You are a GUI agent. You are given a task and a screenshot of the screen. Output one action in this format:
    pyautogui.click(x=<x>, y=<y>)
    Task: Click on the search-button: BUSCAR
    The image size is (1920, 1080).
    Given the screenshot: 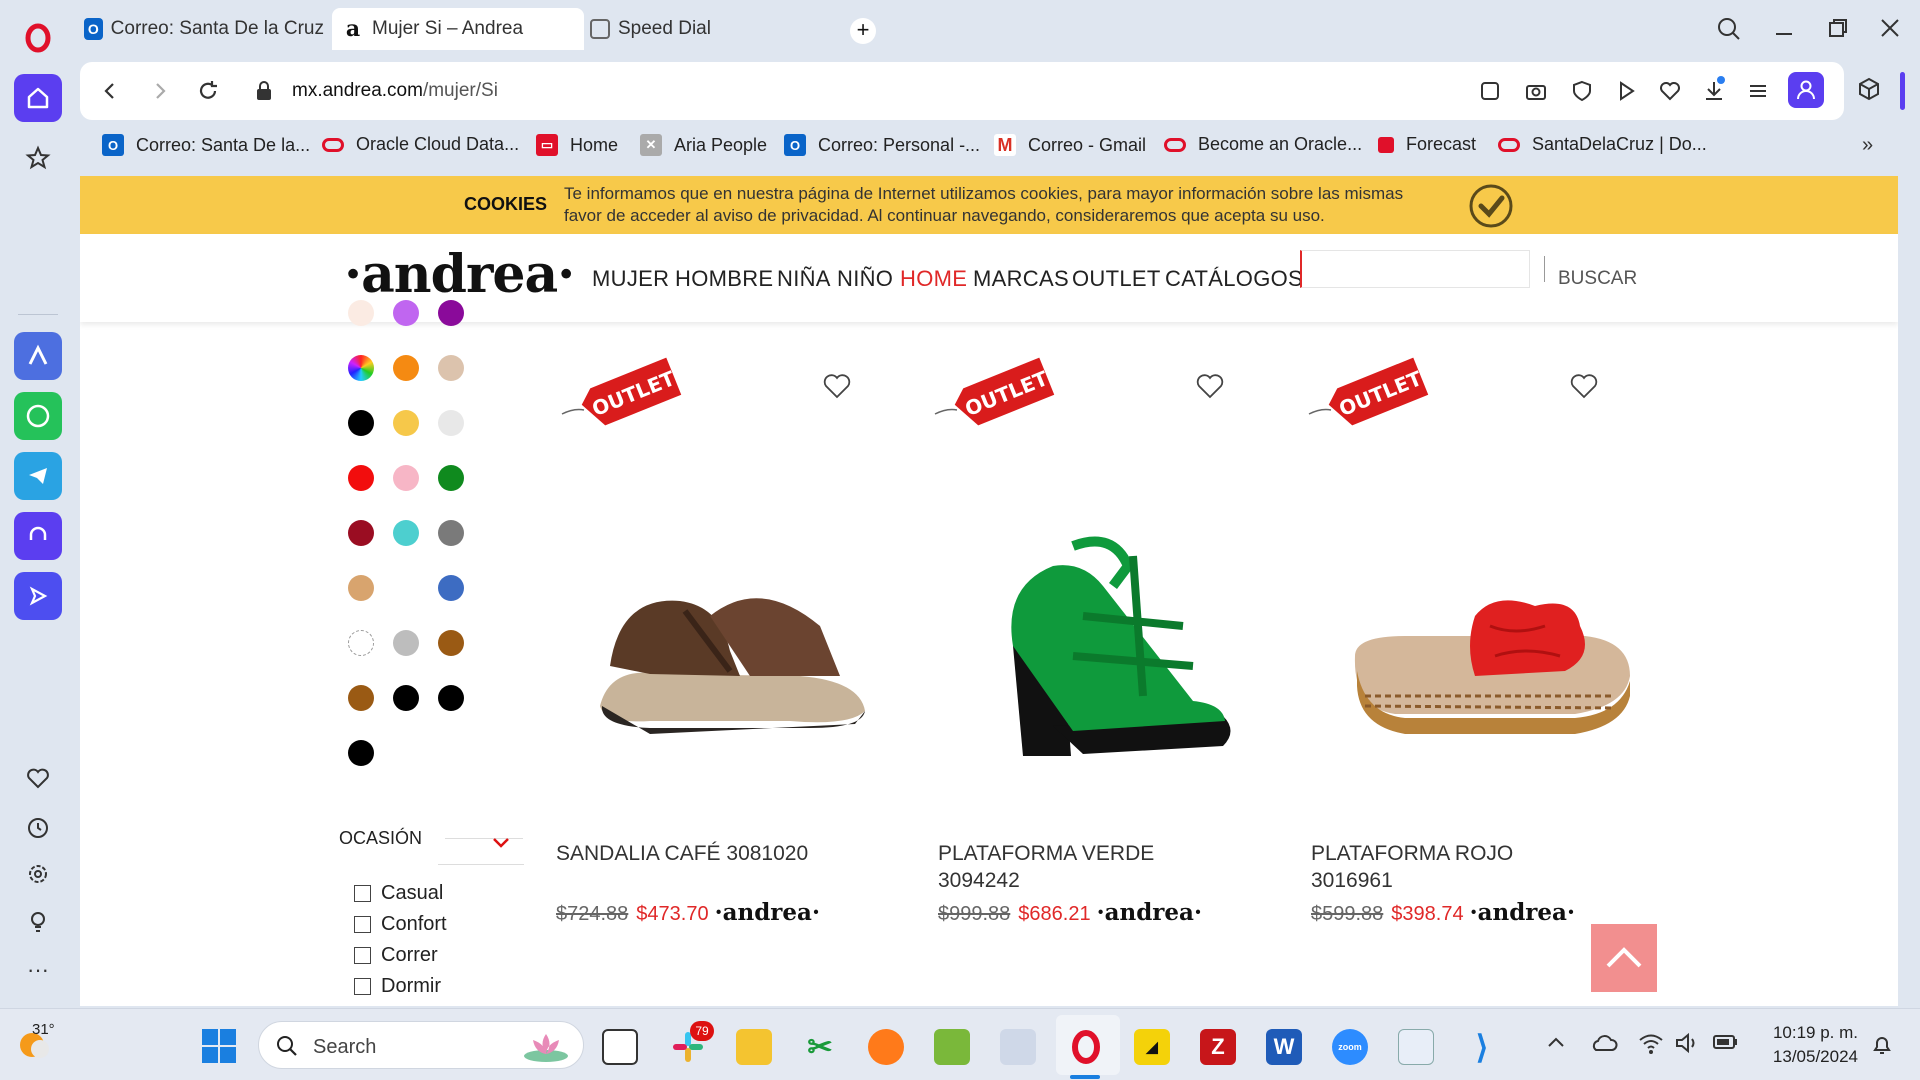 What is the action you would take?
    pyautogui.click(x=1597, y=279)
    